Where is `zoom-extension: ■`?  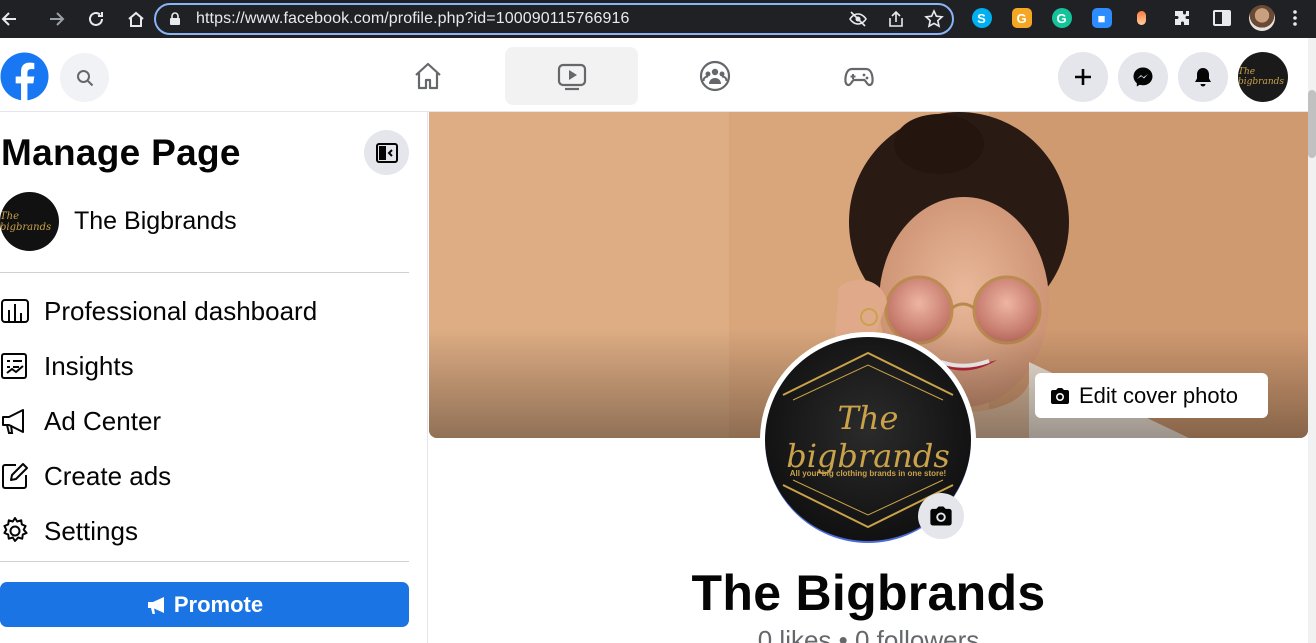
zoom-extension: ■ is located at coordinates (1101, 18).